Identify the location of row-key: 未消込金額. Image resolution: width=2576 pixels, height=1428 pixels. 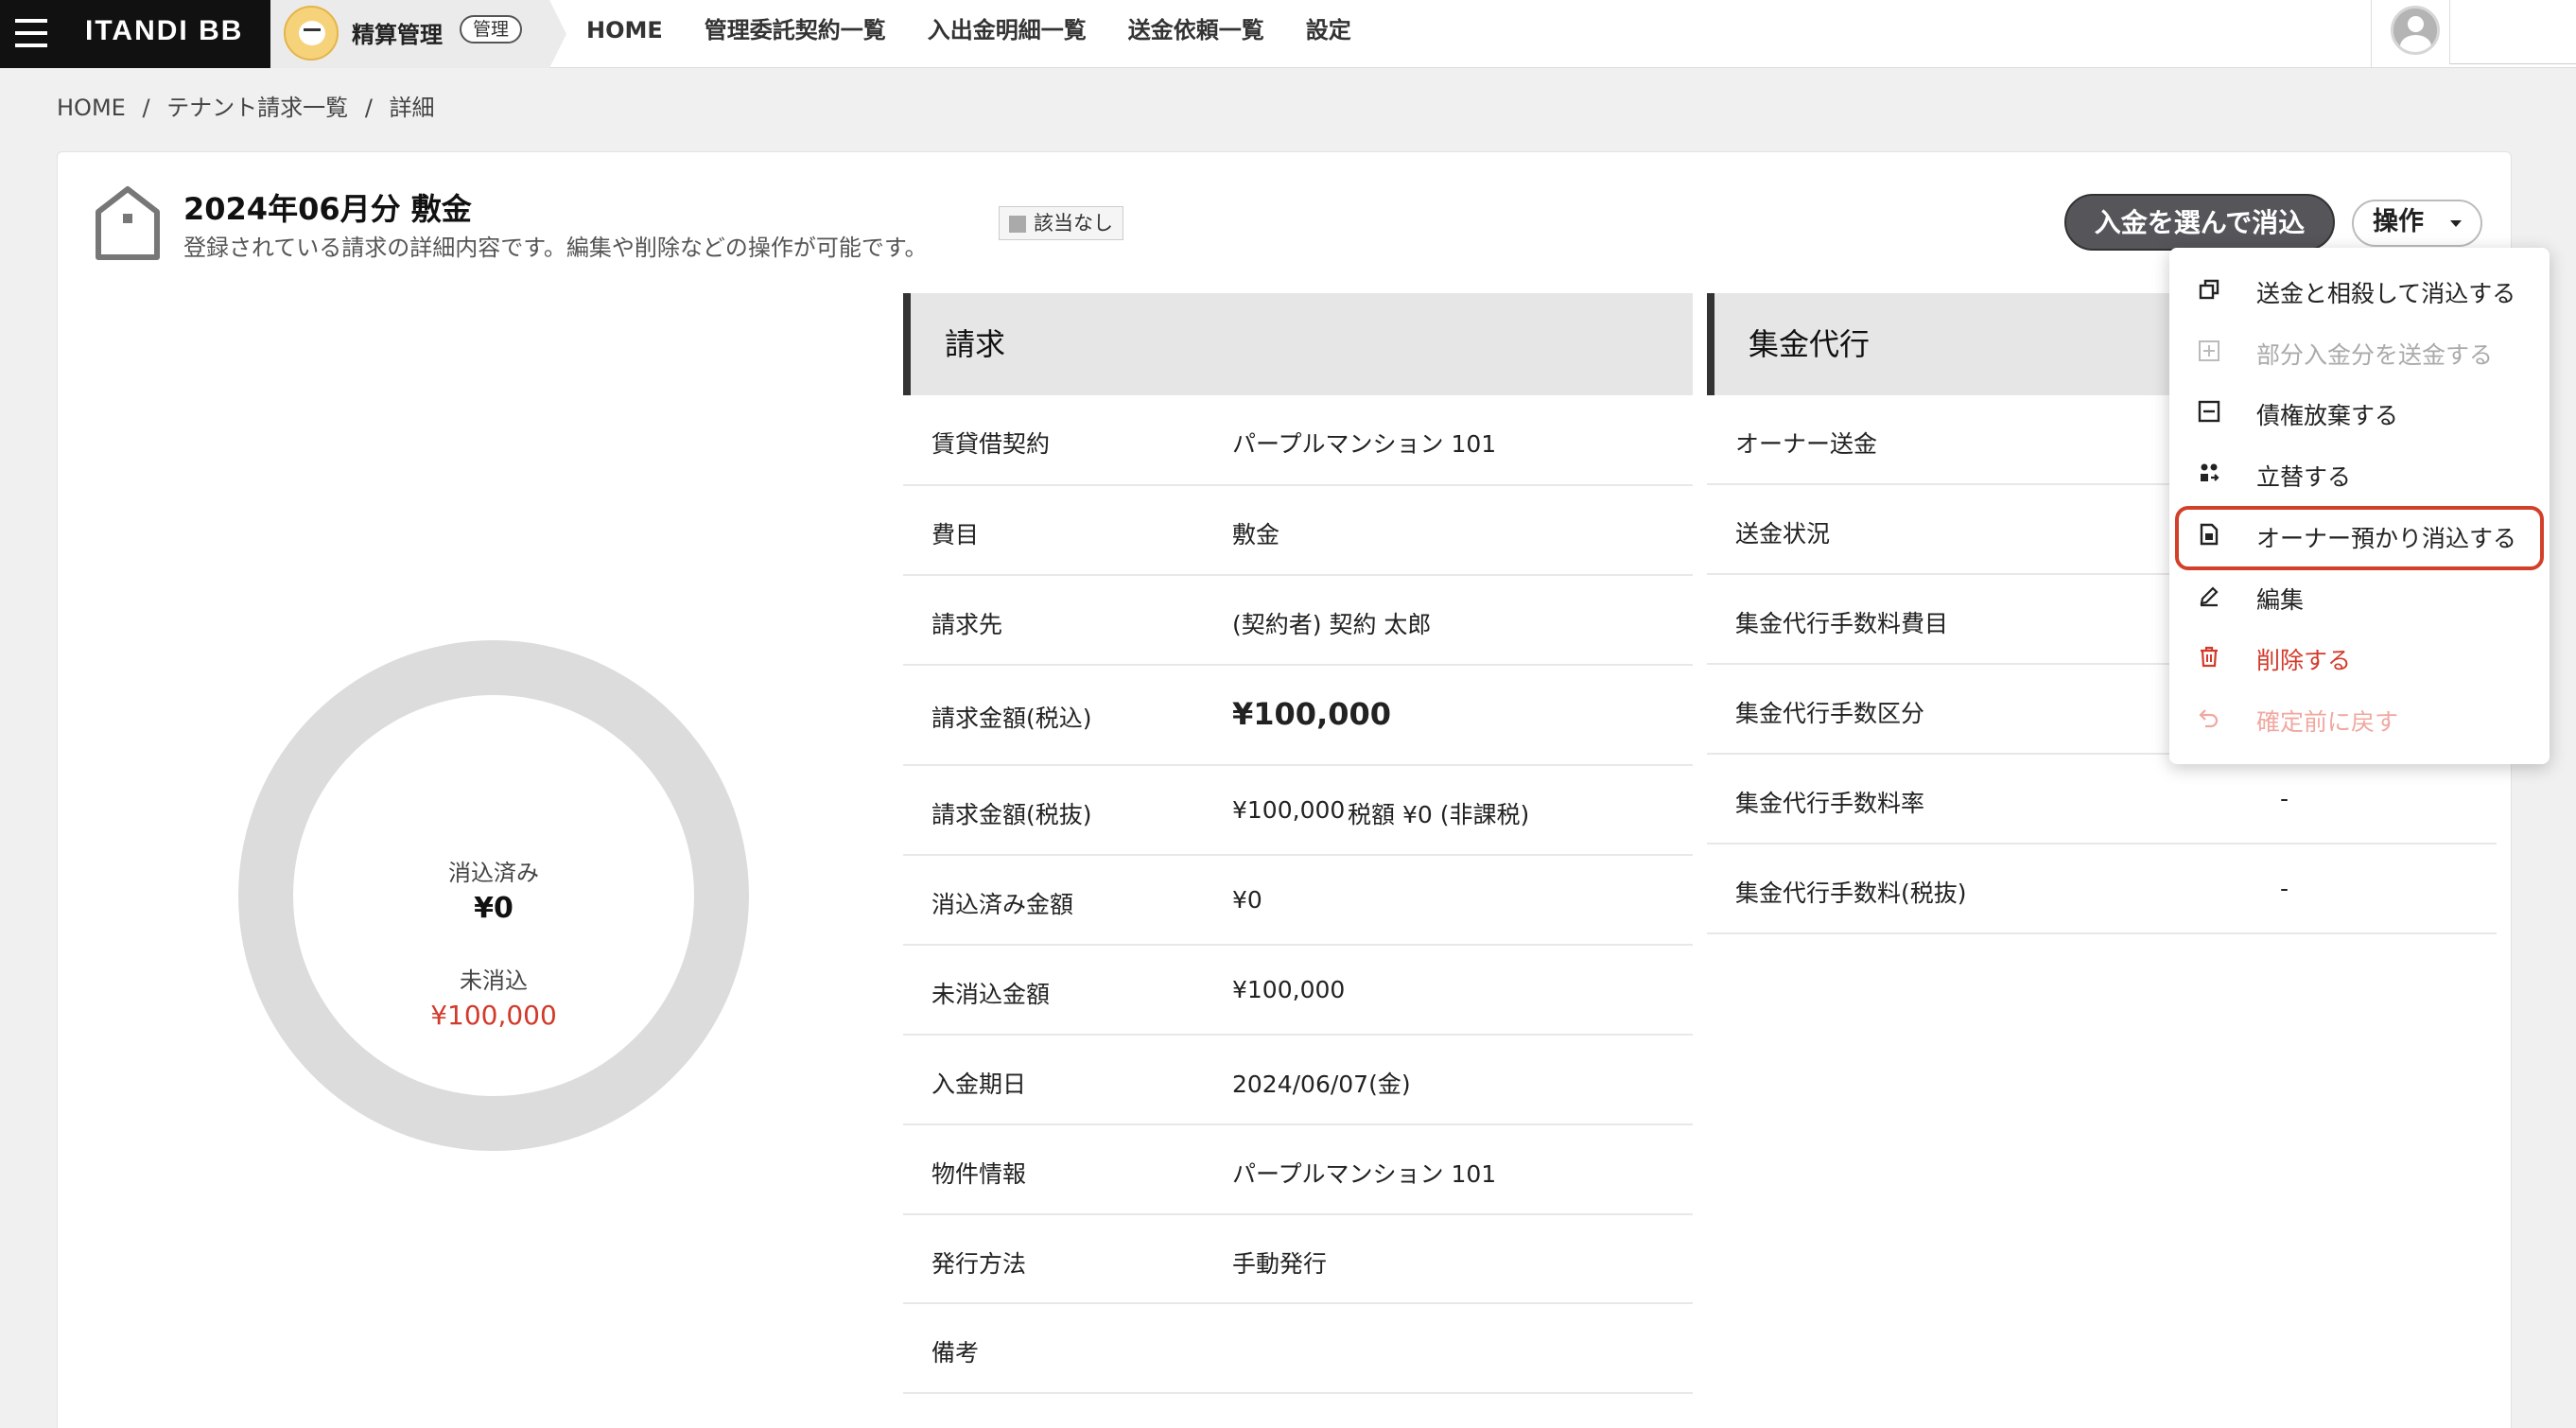
(991, 994).